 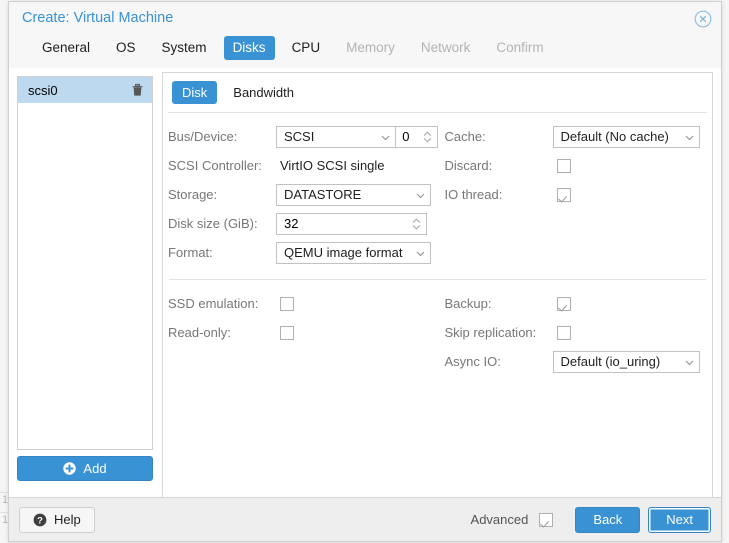 I want to click on advanced-label: Advanced, so click(x=499, y=519).